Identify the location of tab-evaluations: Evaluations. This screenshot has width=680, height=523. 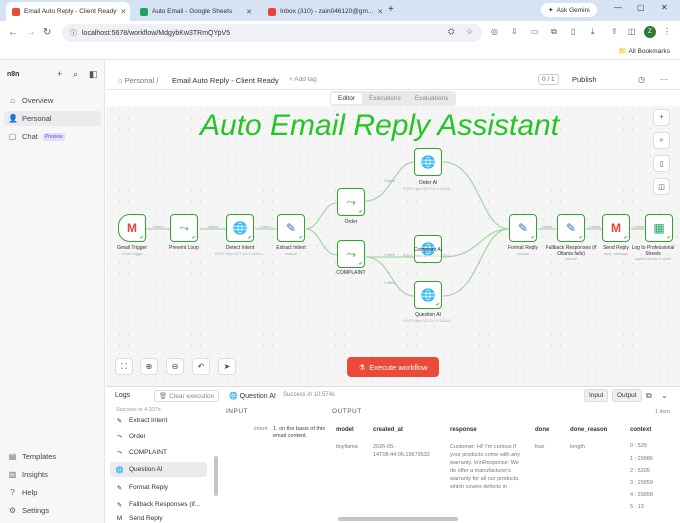
(432, 98).